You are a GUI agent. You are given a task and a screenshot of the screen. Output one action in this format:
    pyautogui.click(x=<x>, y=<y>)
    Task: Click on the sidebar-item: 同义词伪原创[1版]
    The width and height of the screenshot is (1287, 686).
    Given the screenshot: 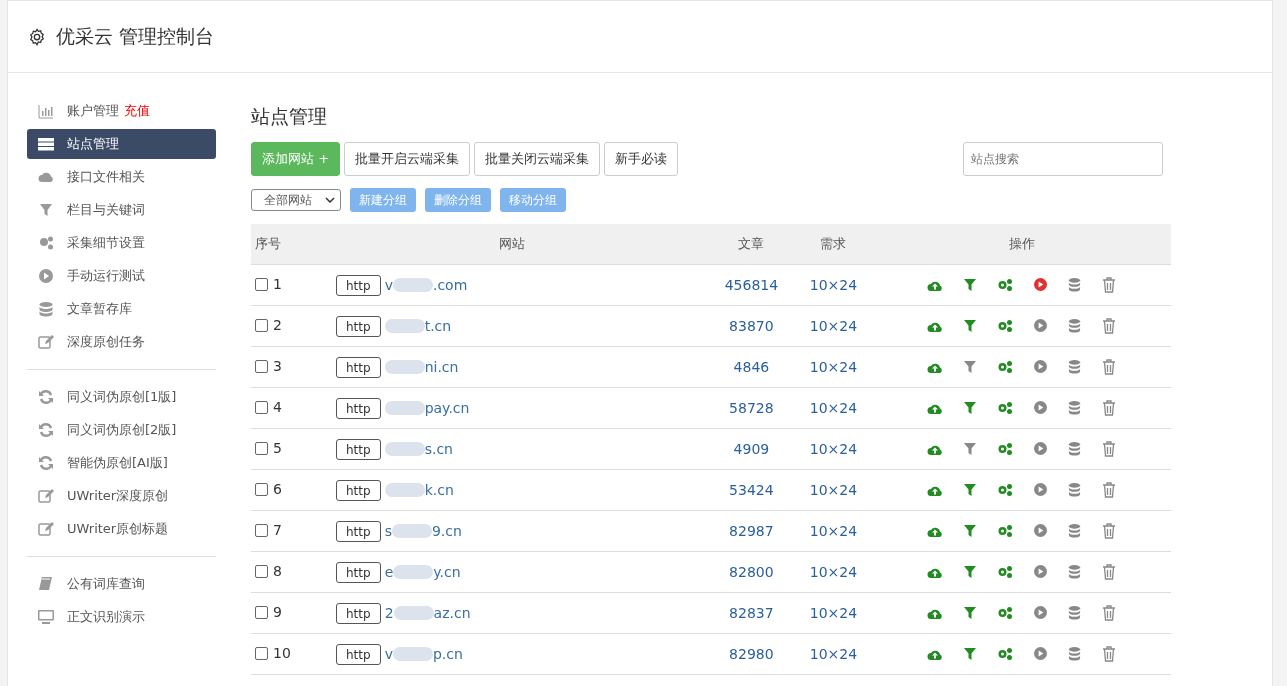 What is the action you would take?
    pyautogui.click(x=121, y=397)
    